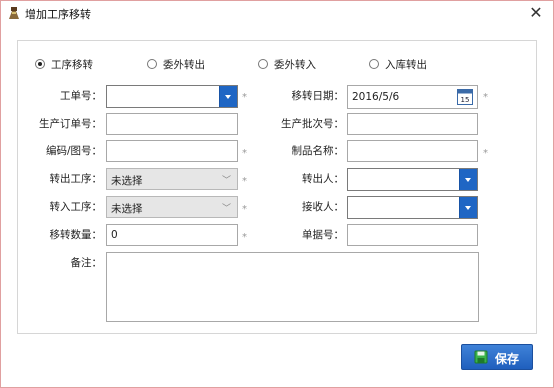 This screenshot has height=388, width=554. Describe the element at coordinates (127, 181) in the screenshot. I see `out-process-value: 未选择` at that location.